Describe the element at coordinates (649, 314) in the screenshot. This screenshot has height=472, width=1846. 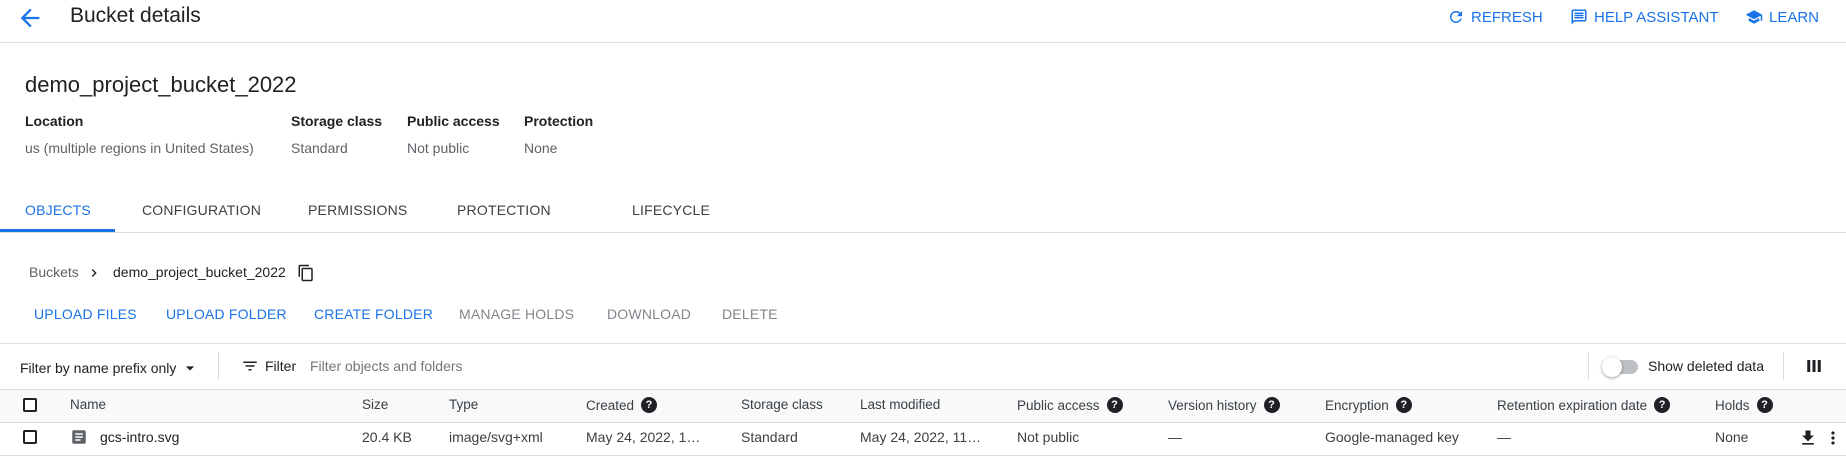
I see `download-button: DOWNLOAD` at that location.